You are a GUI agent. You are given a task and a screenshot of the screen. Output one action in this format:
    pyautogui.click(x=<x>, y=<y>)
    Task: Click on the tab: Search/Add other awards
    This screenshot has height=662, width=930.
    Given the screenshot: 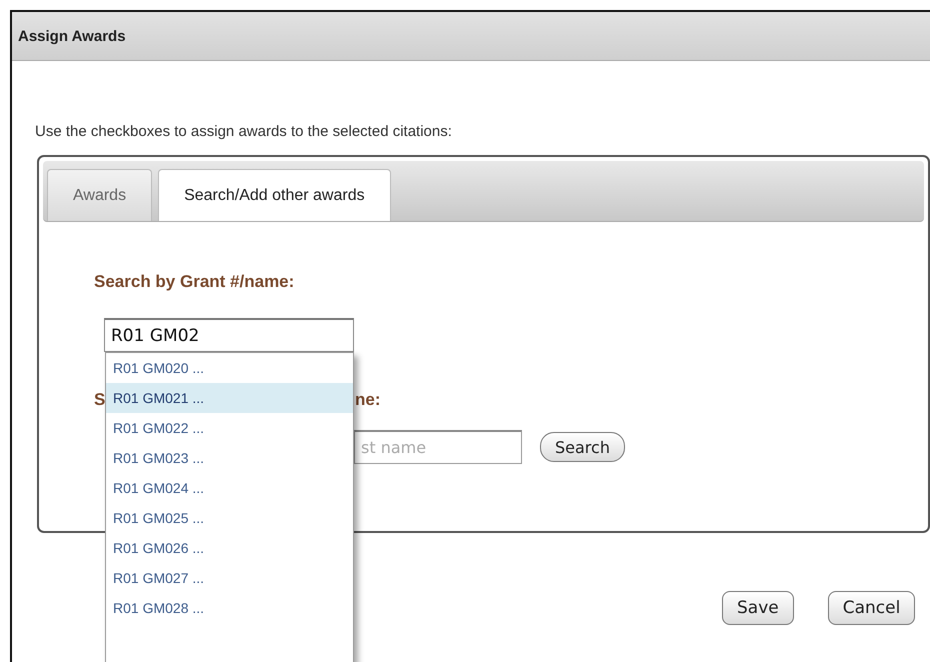 What is the action you would take?
    pyautogui.click(x=274, y=195)
    